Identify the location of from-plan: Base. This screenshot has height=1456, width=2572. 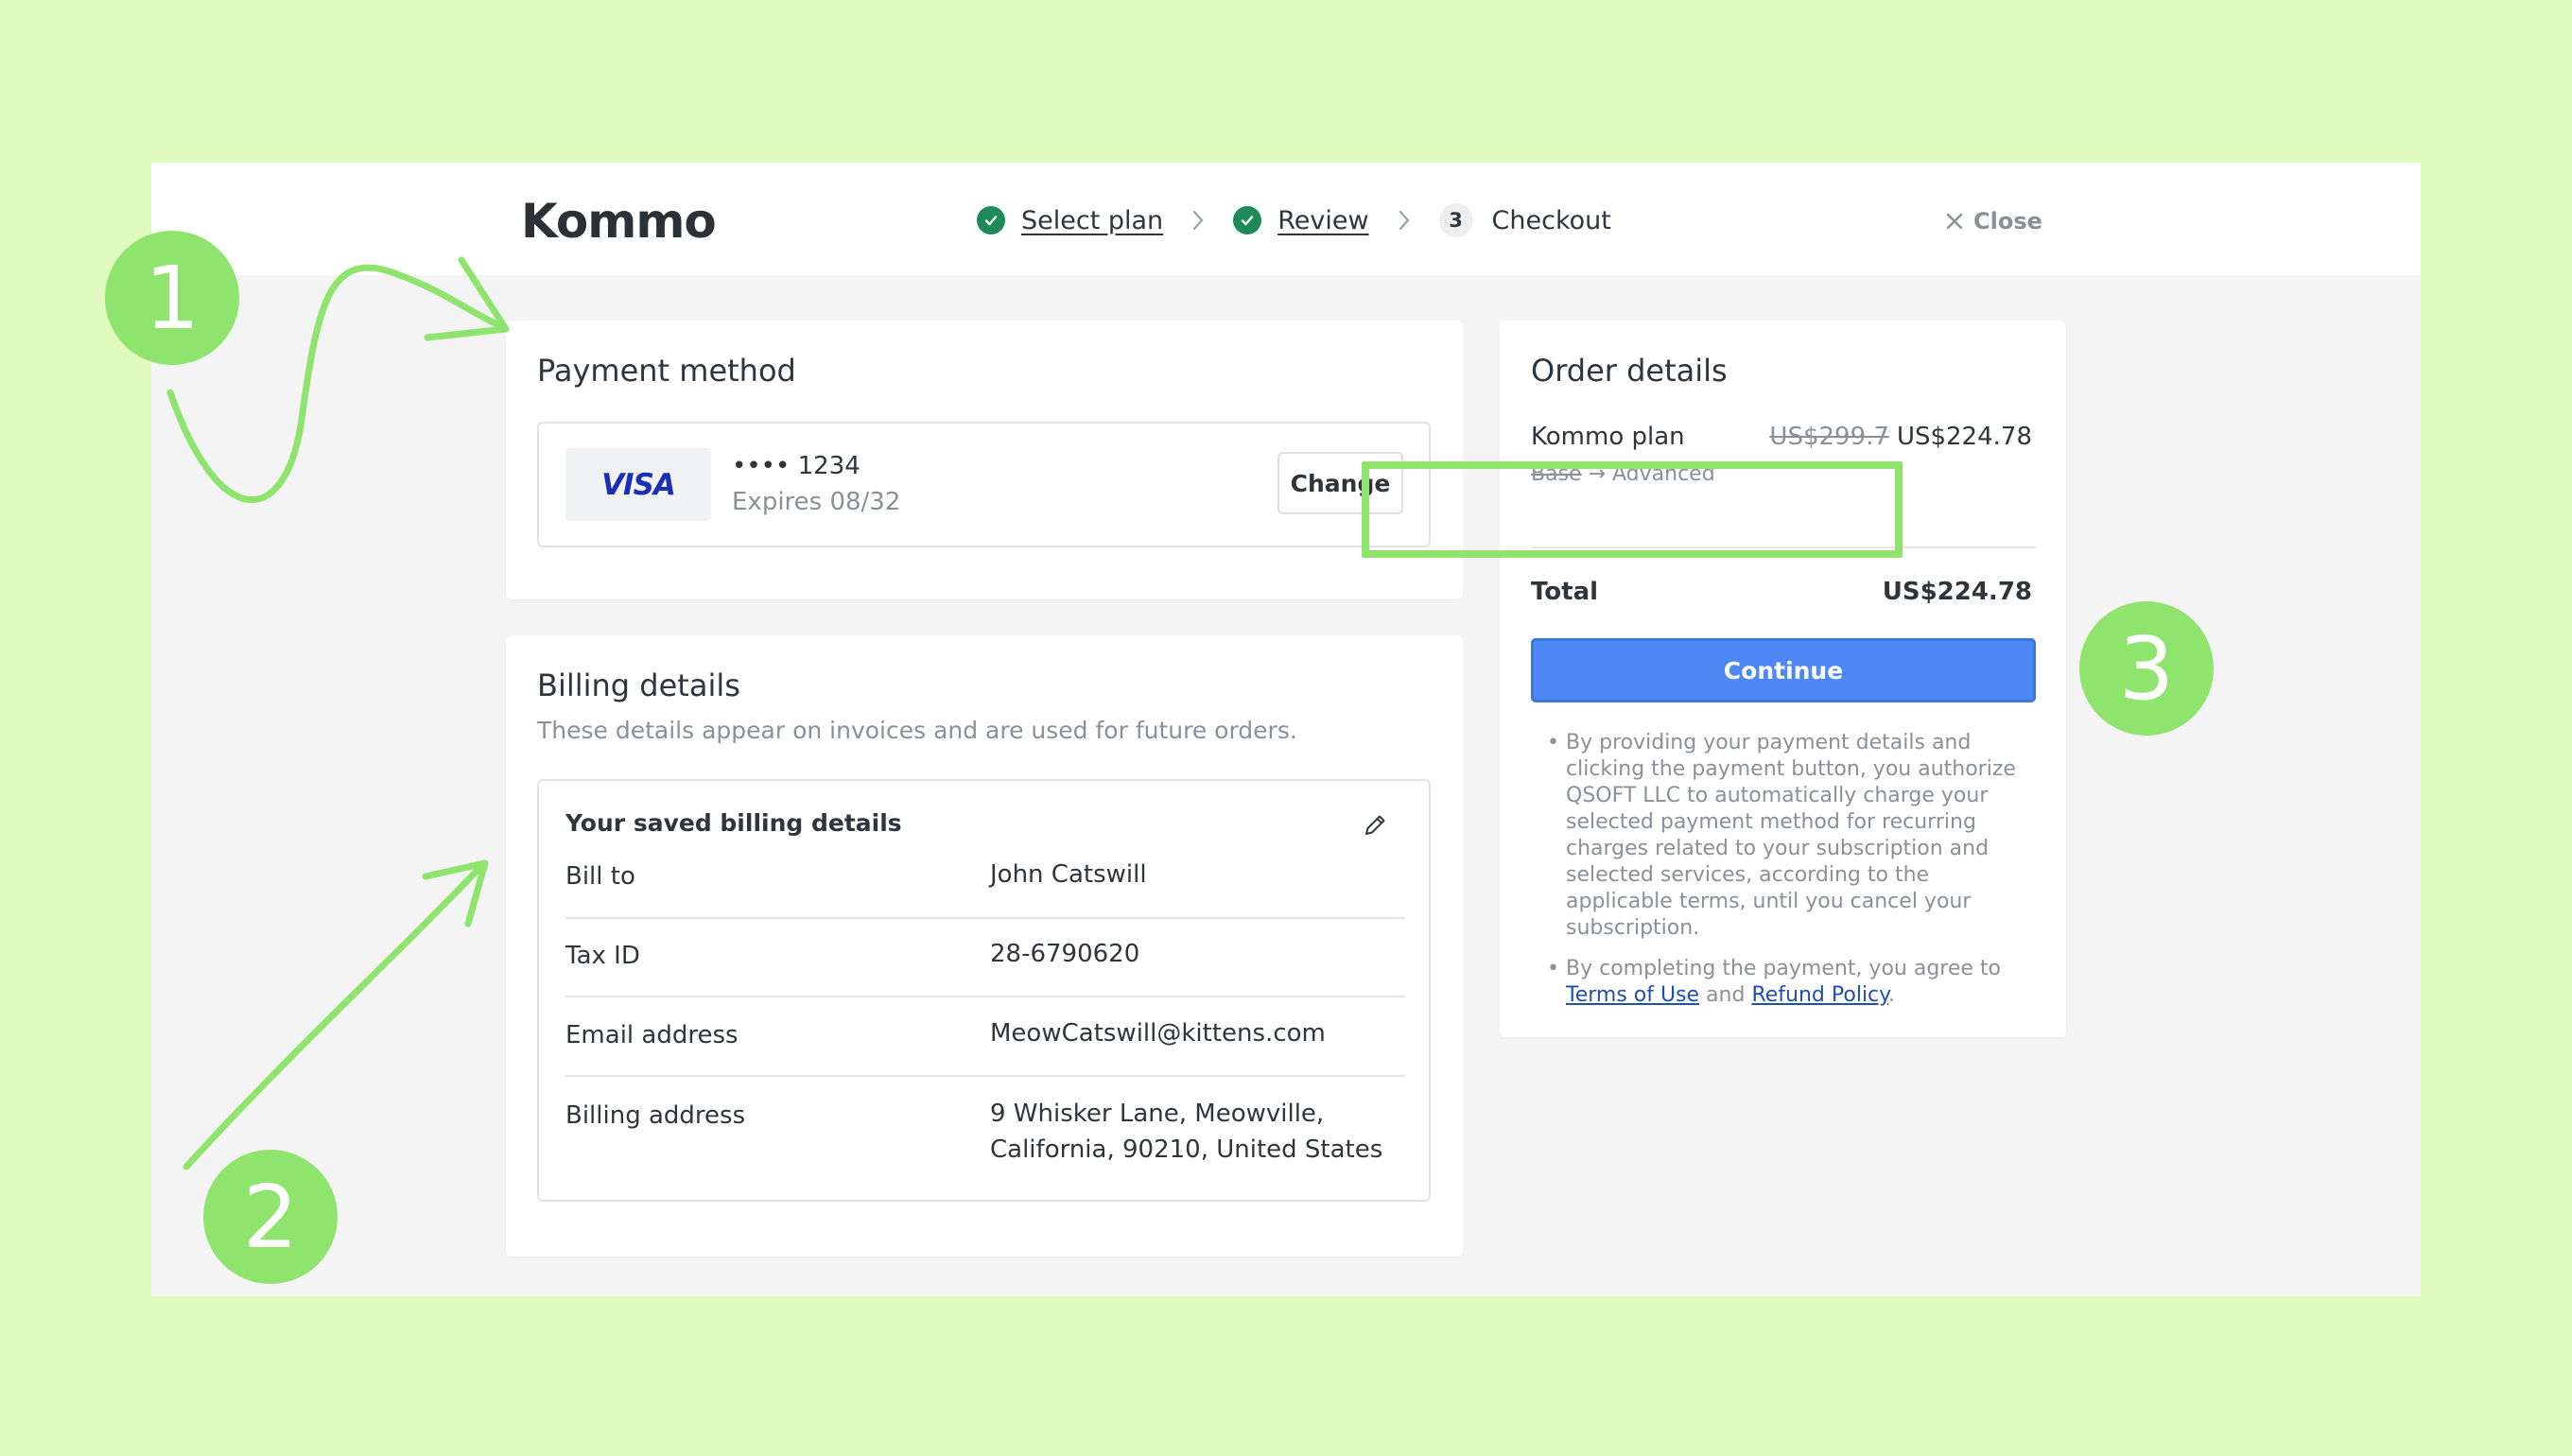
(1556, 474).